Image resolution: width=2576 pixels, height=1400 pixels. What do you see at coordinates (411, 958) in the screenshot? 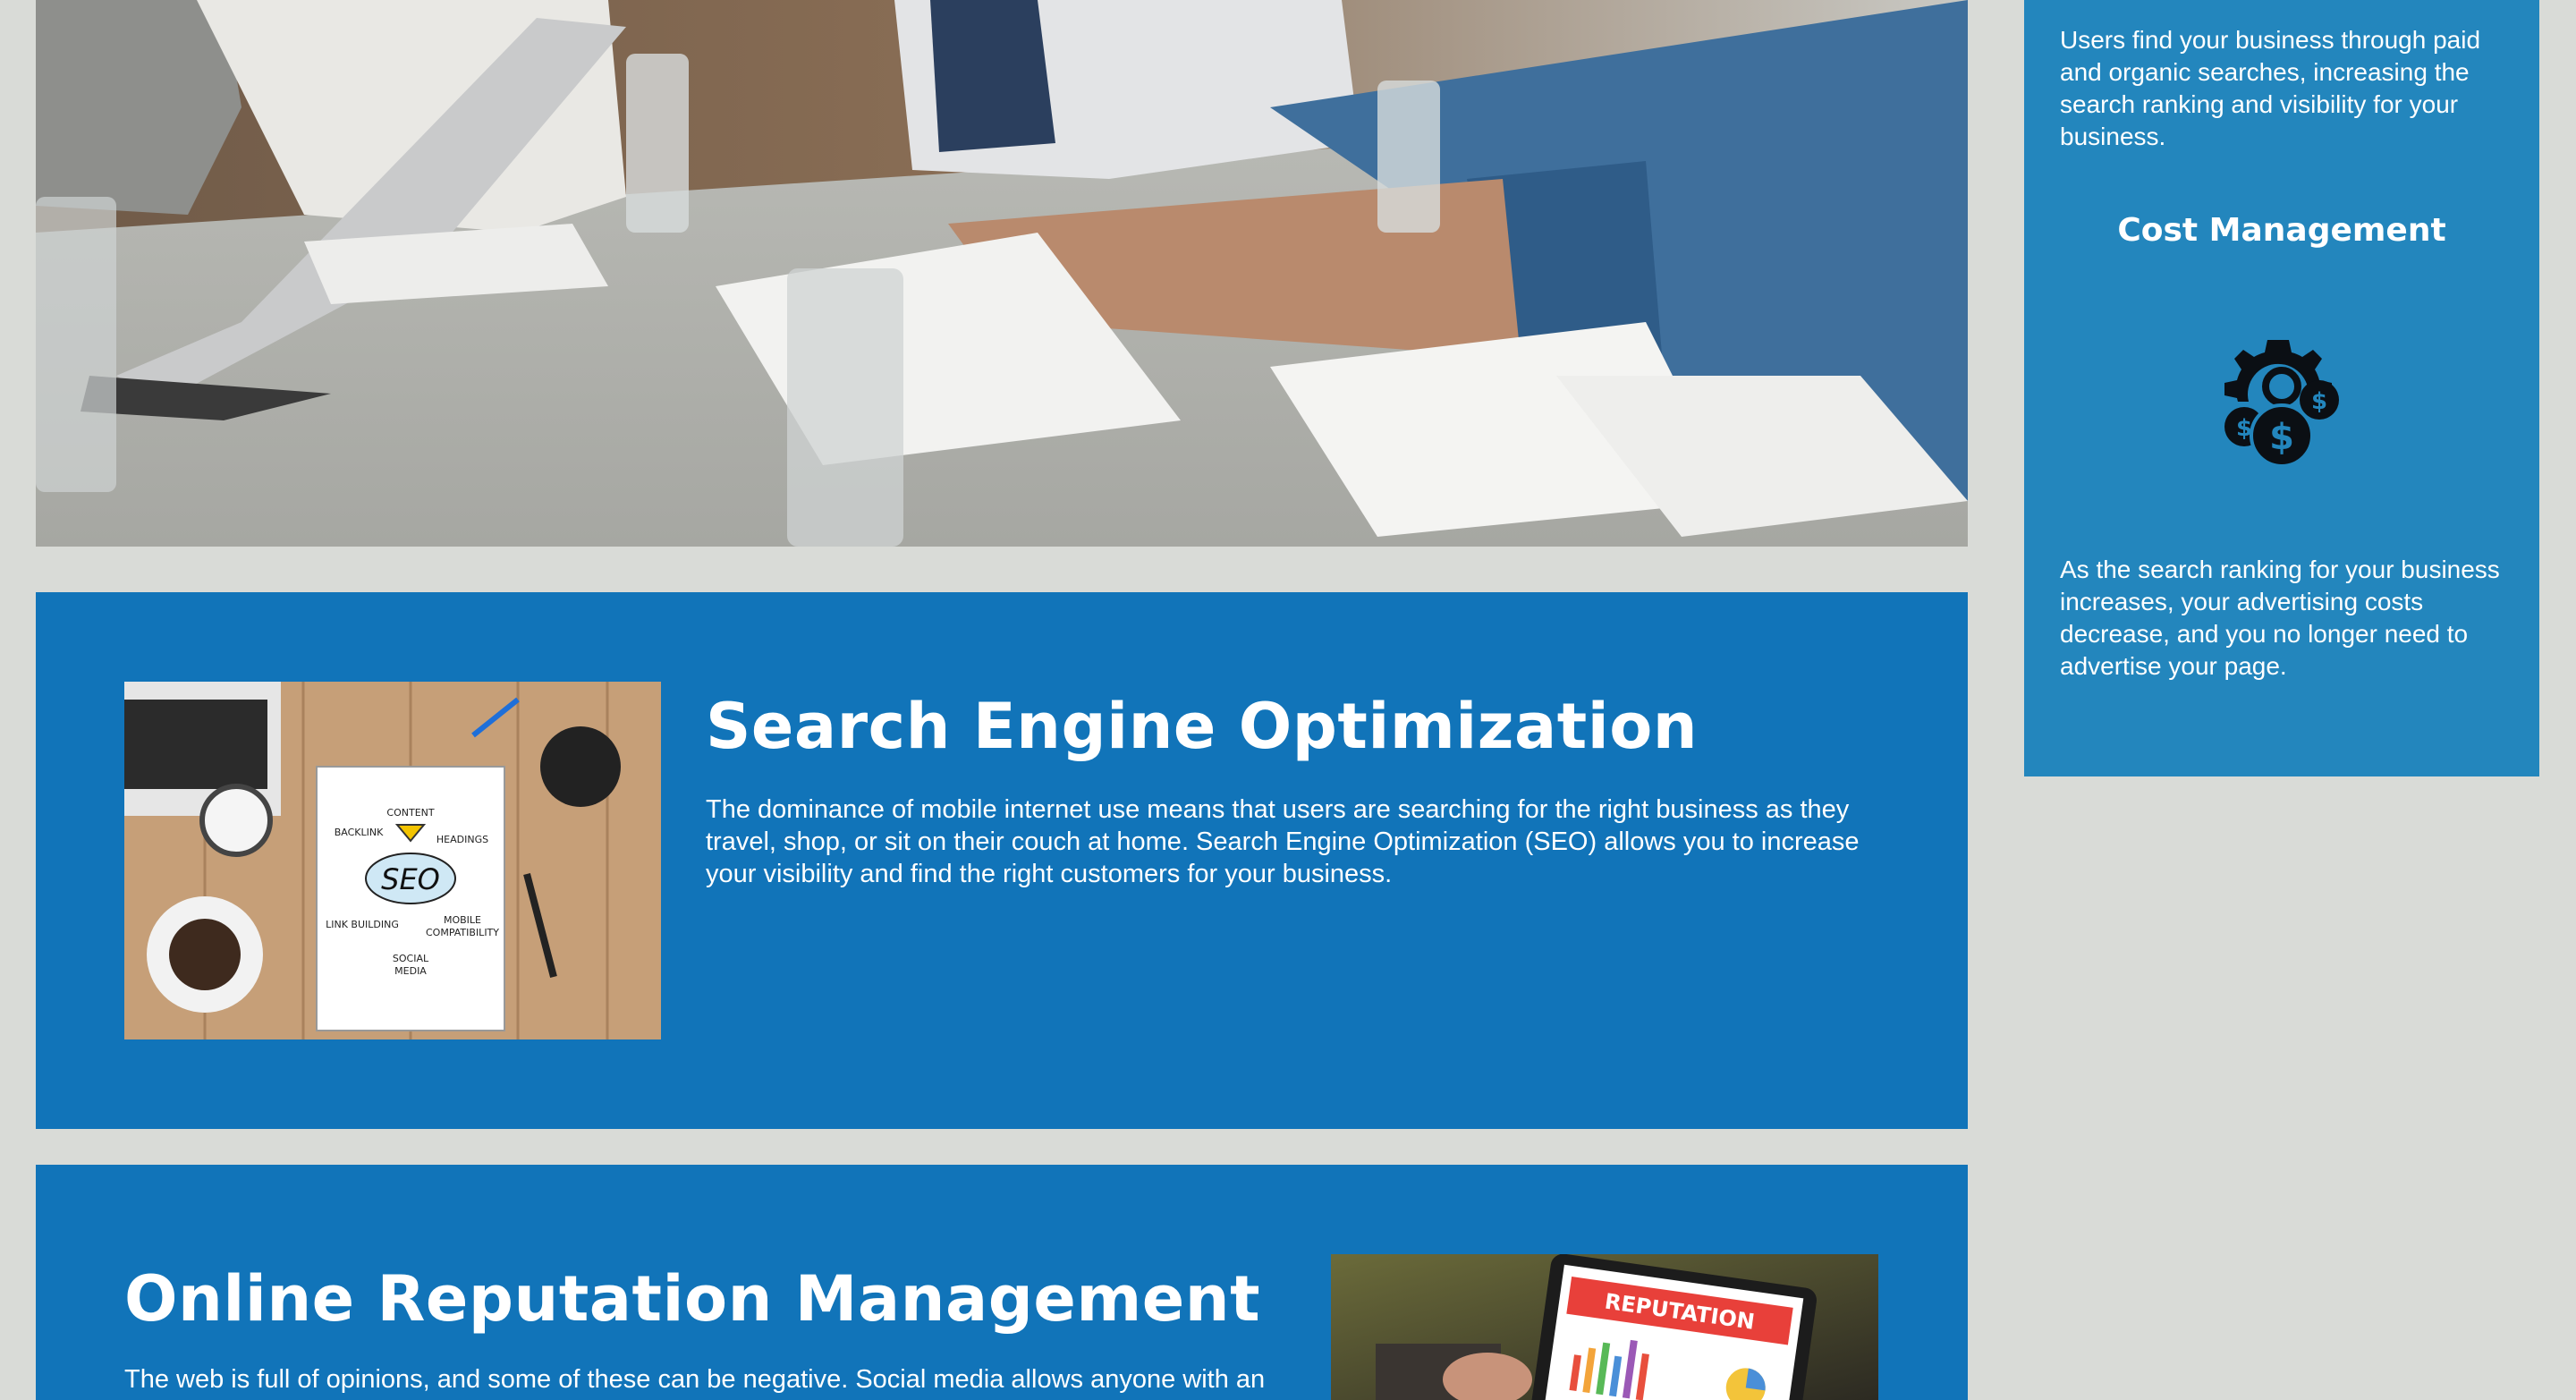
I see `seo-image-label-social: SOCIAL` at bounding box center [411, 958].